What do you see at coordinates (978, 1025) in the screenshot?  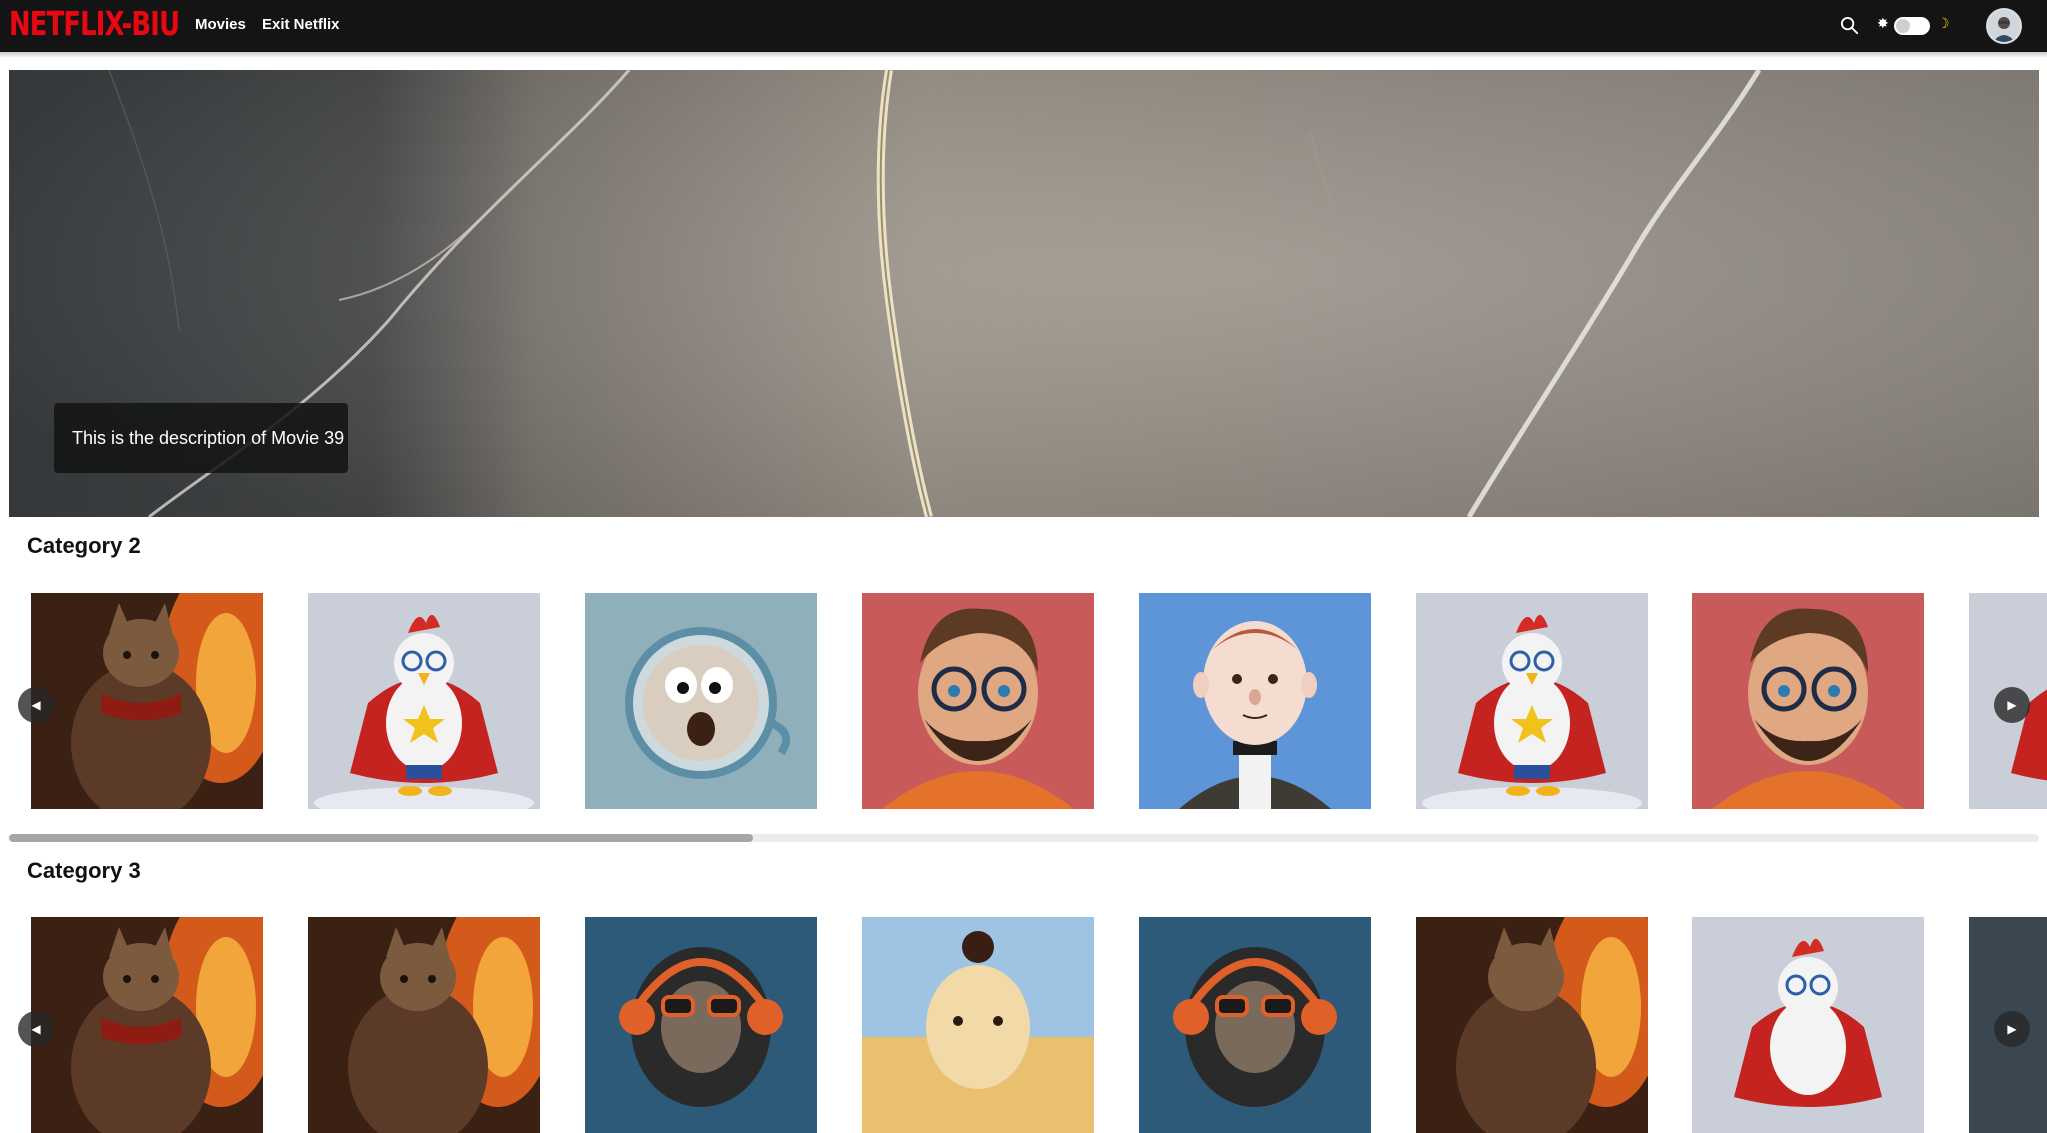 I see `movie-card-topknot-man` at bounding box center [978, 1025].